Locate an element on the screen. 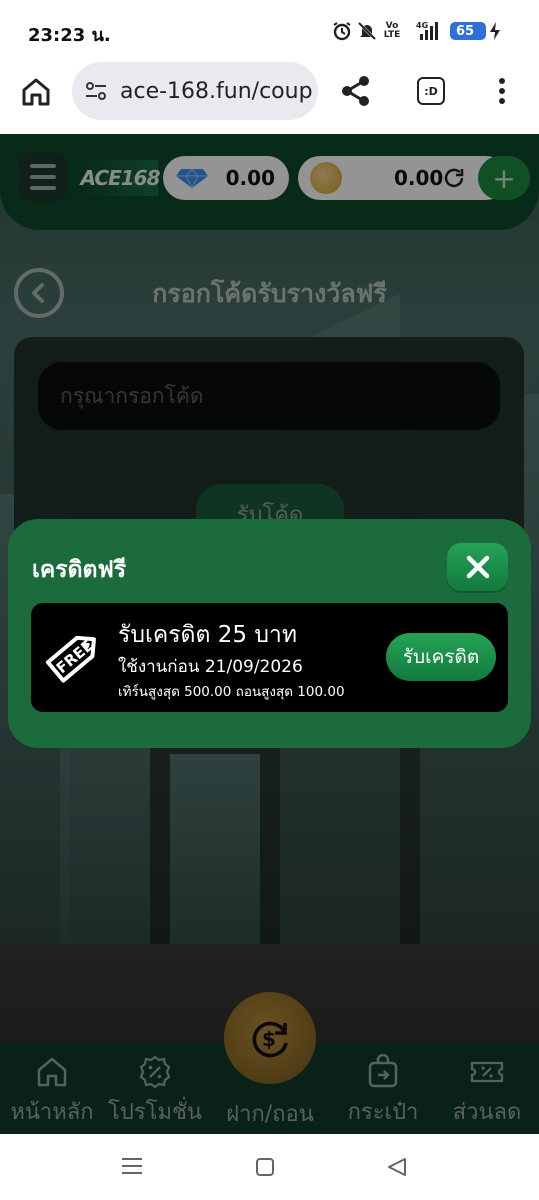 The image size is (539, 1200). browser-menu-button is located at coordinates (502, 91).